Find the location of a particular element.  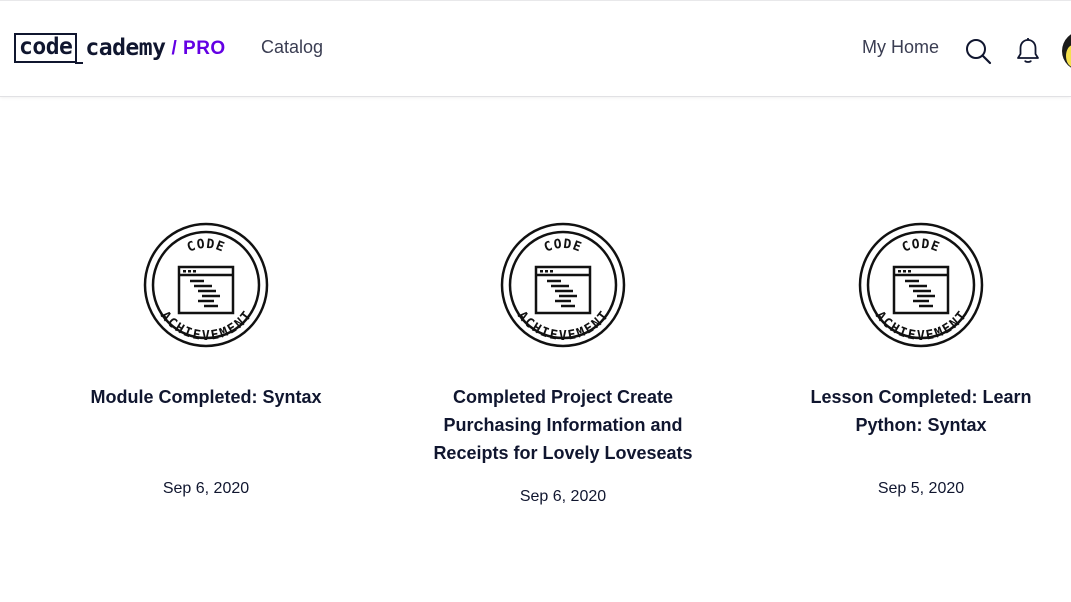

logo-code-box: code is located at coordinates (49, 48).